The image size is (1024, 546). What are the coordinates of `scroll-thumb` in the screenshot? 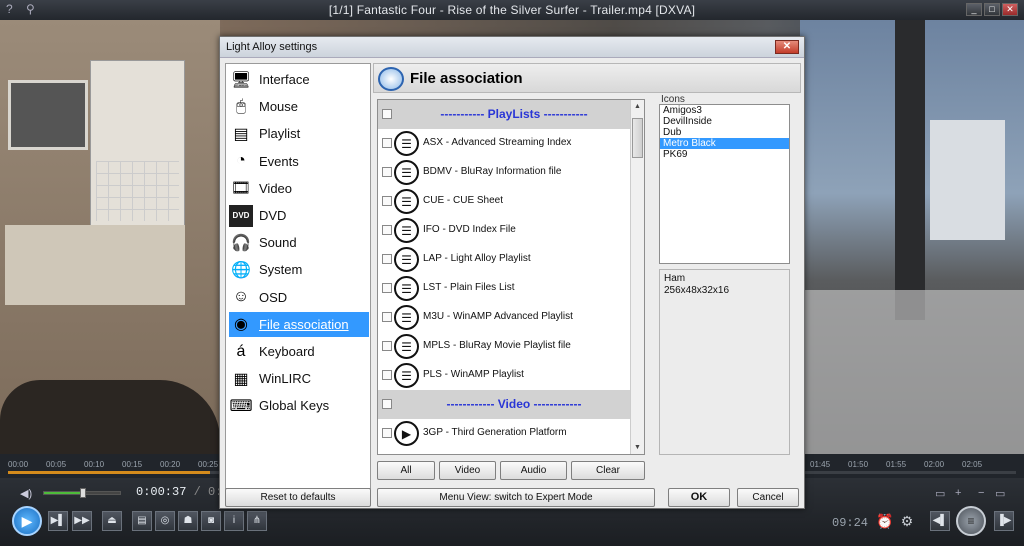 It's located at (637, 138).